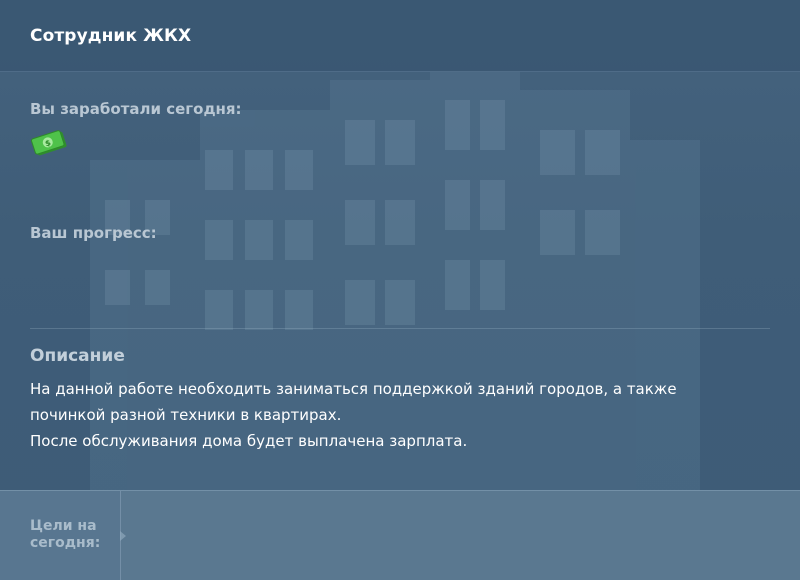 The height and width of the screenshot is (580, 800). I want to click on goals-today-label: Цели на сегодня:, so click(65, 534).